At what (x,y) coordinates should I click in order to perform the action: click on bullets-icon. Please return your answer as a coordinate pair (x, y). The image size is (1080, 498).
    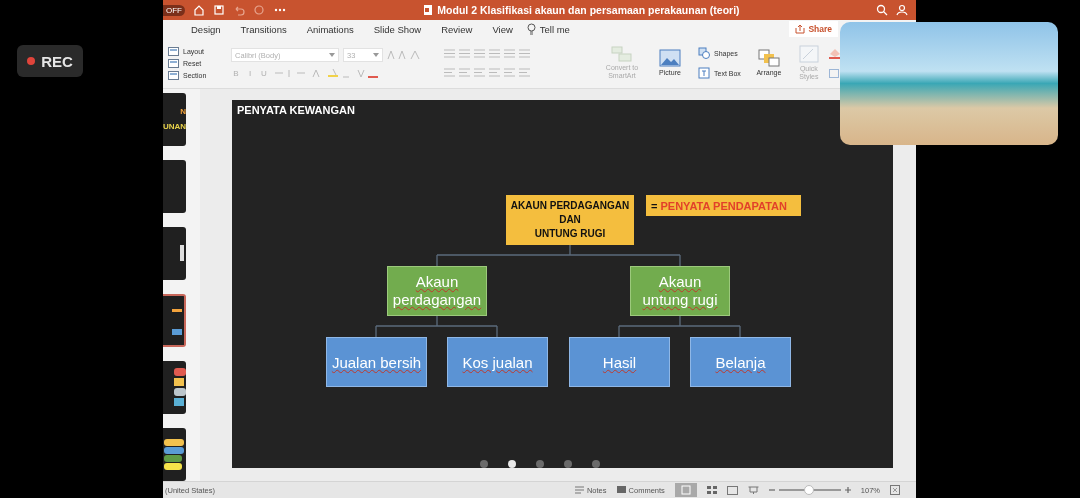
    Looking at the image, I should click on (449, 53).